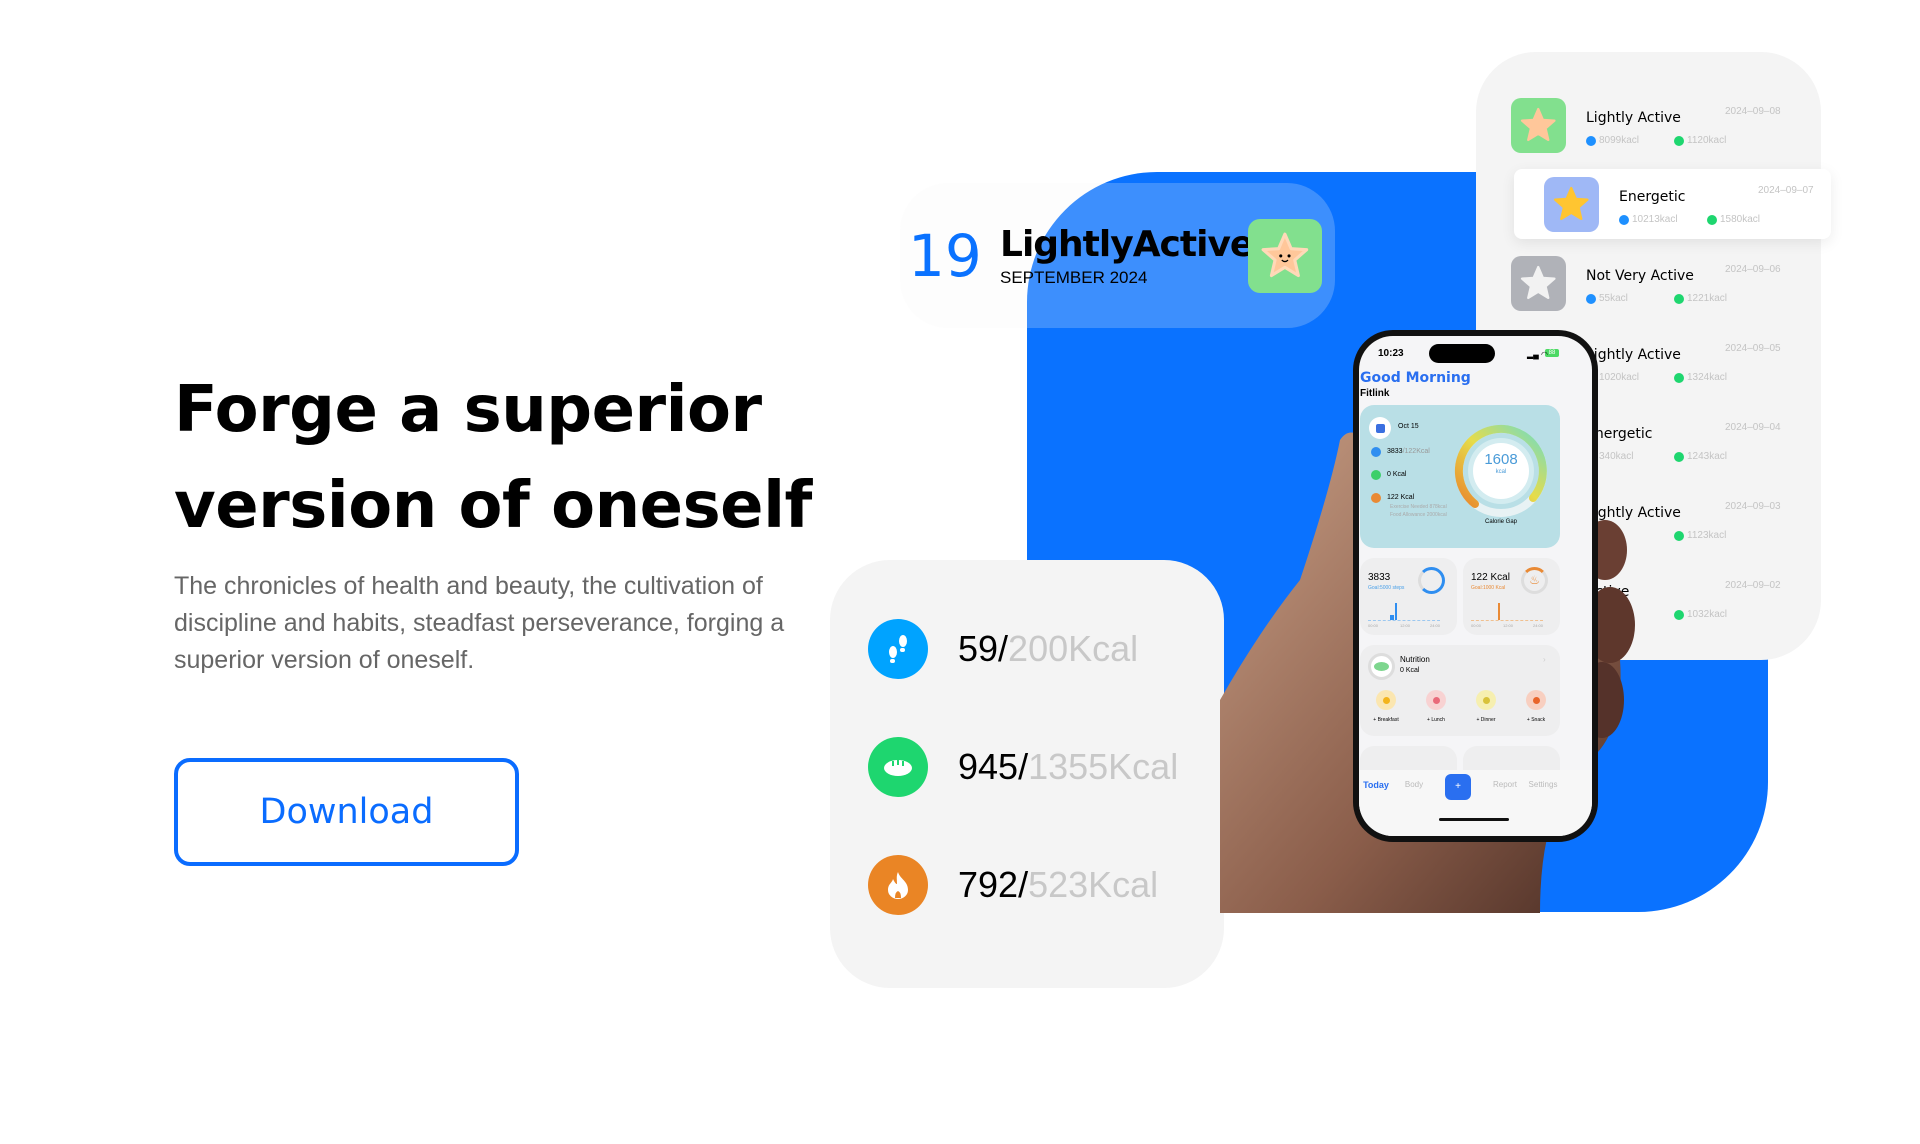 This screenshot has height=1144, width=1920. What do you see at coordinates (1410, 670) in the screenshot?
I see `nutrition-value: 0 Kcal` at bounding box center [1410, 670].